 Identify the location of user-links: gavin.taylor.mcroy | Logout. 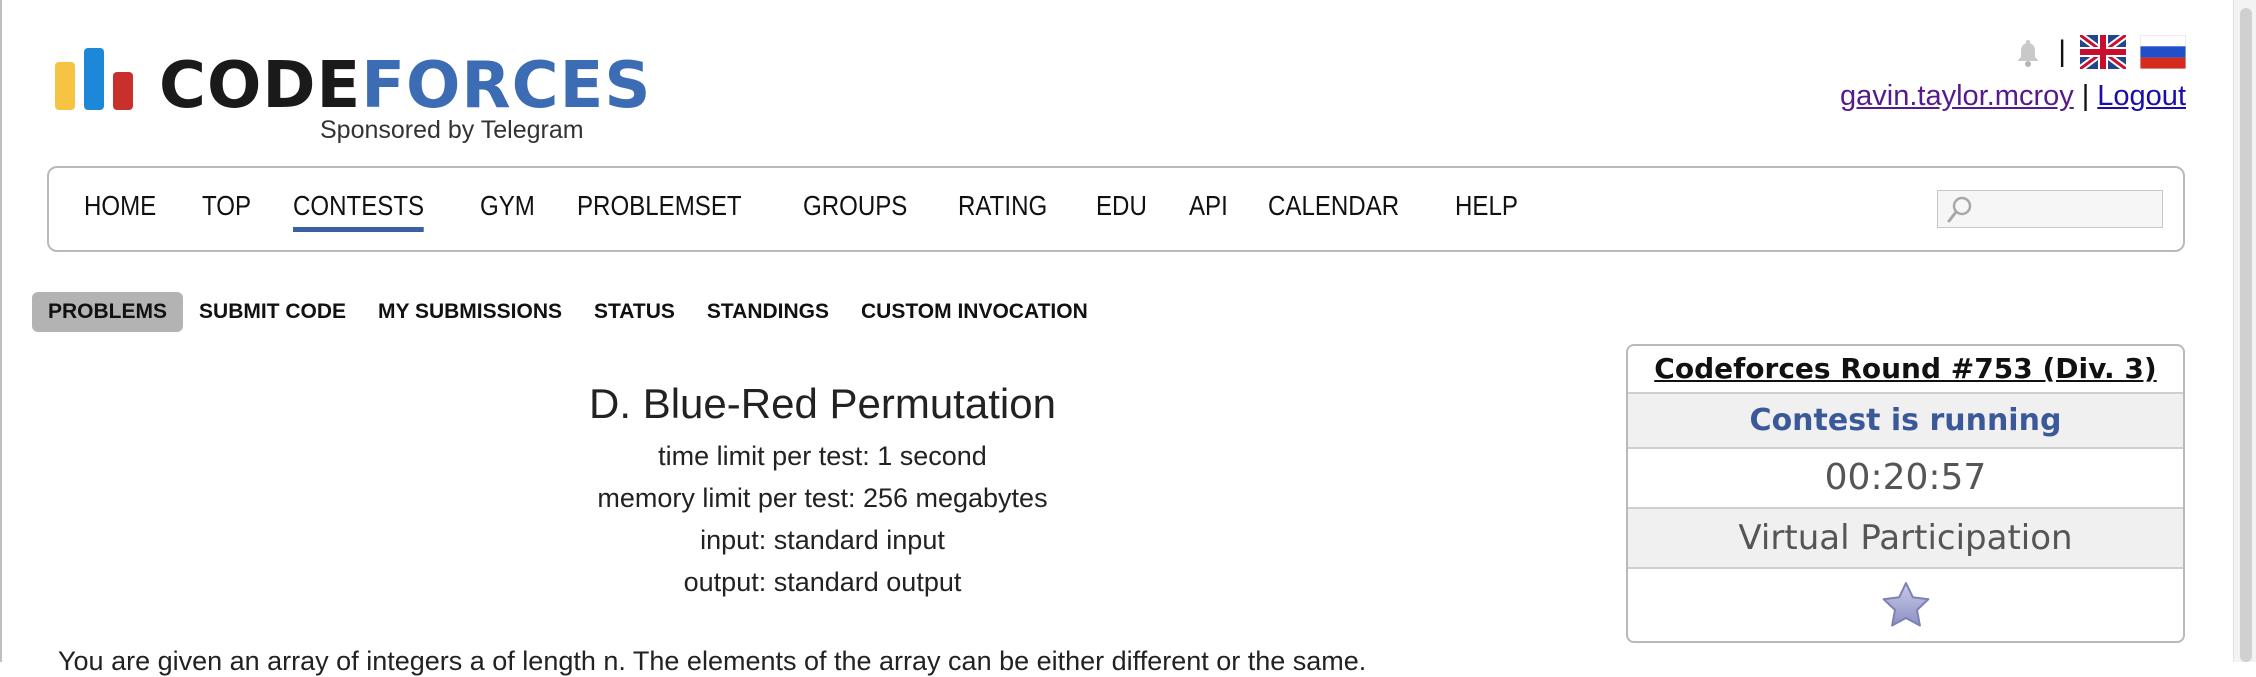
(2013, 96).